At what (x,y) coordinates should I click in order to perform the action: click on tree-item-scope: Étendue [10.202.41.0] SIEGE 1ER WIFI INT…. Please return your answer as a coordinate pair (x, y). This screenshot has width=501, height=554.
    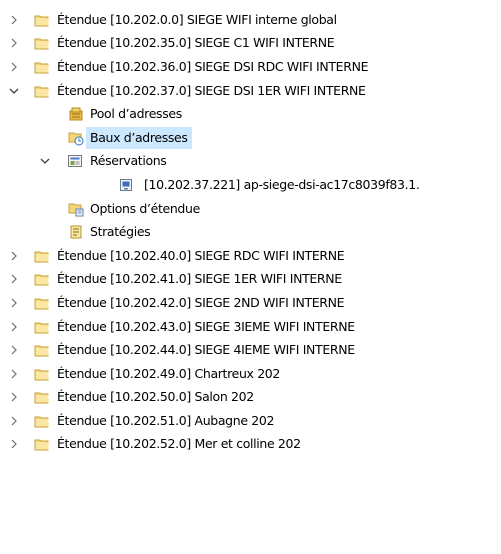
    Looking at the image, I should click on (250, 280).